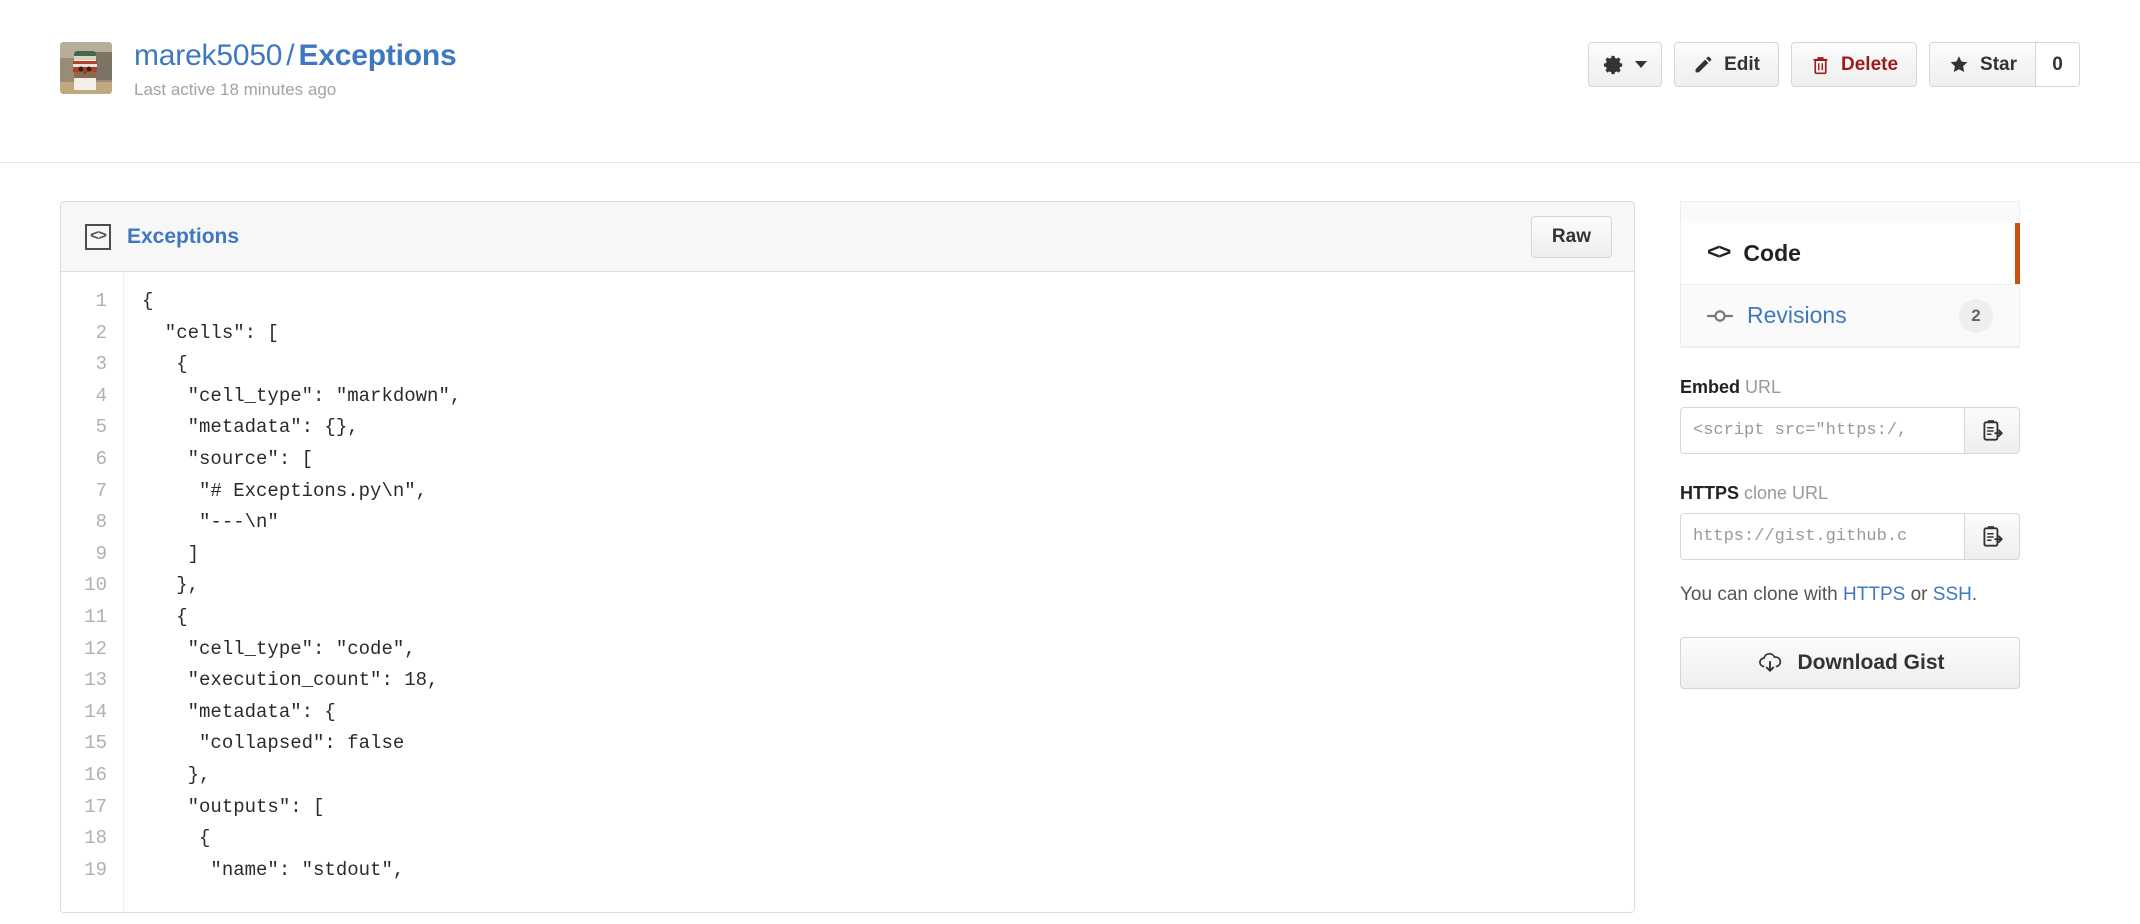  What do you see at coordinates (302, 395) in the screenshot?
I see `code-line: "cell_type": "markdown",` at bounding box center [302, 395].